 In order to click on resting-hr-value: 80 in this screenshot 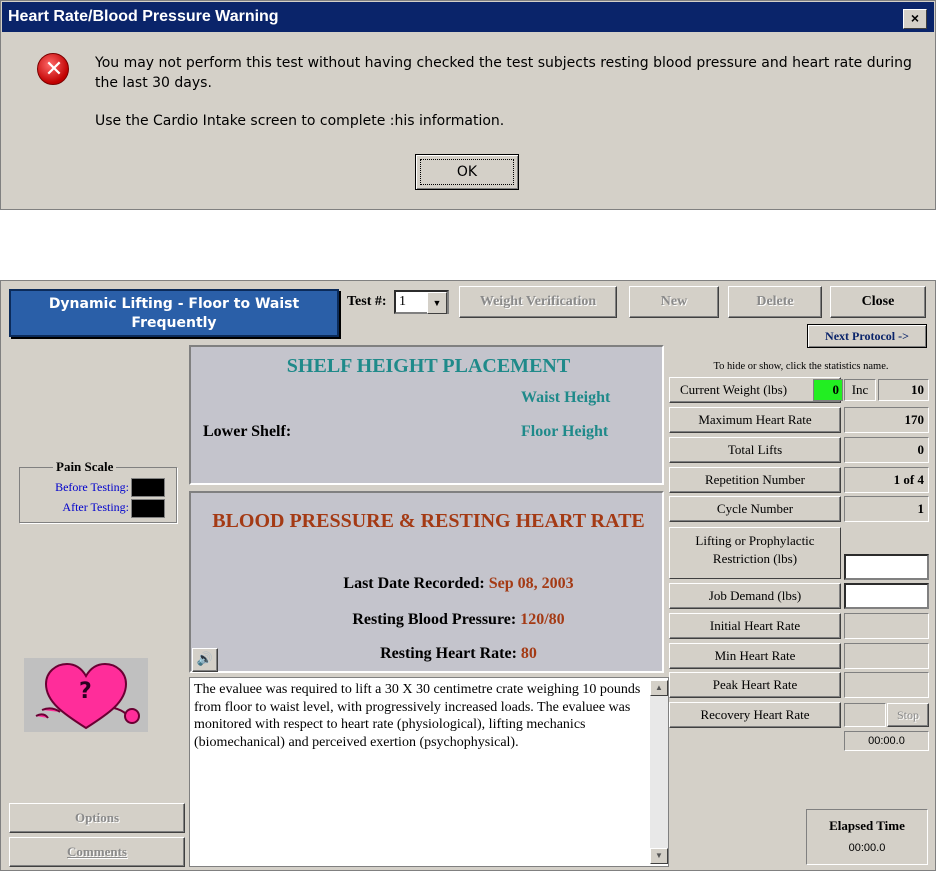, I will do `click(528, 653)`.